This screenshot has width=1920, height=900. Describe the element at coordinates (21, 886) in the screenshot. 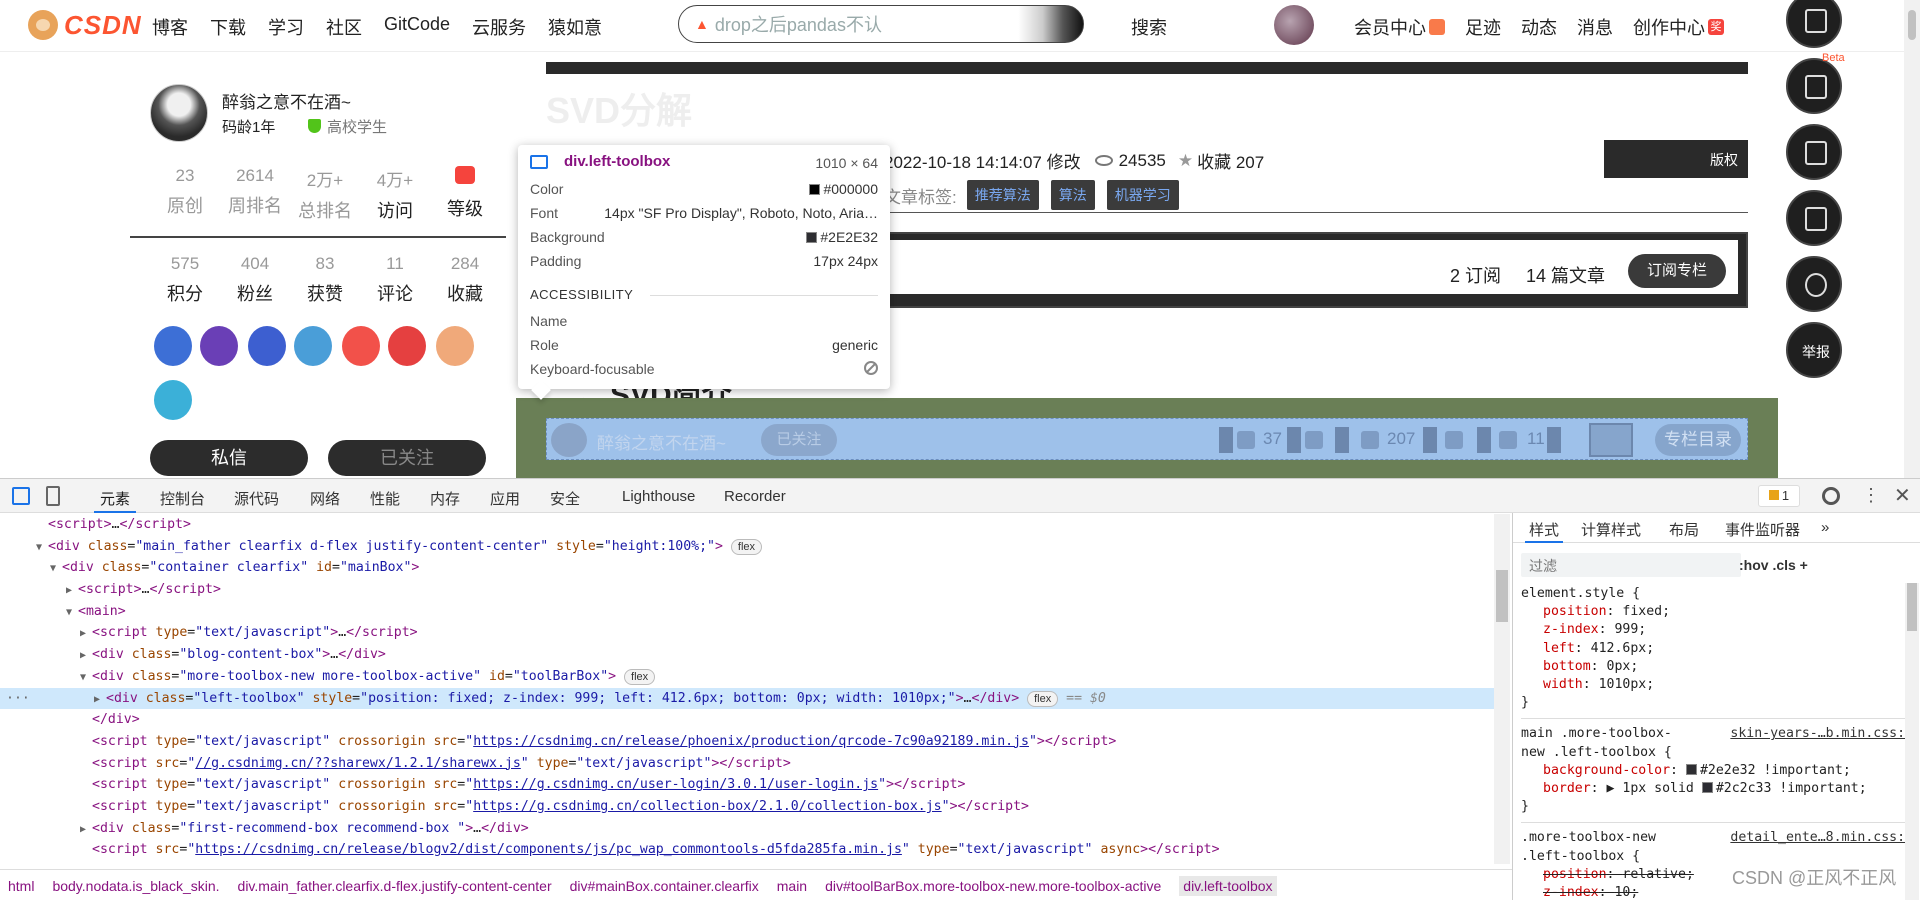

I see `breadcrumb-item: html` at that location.